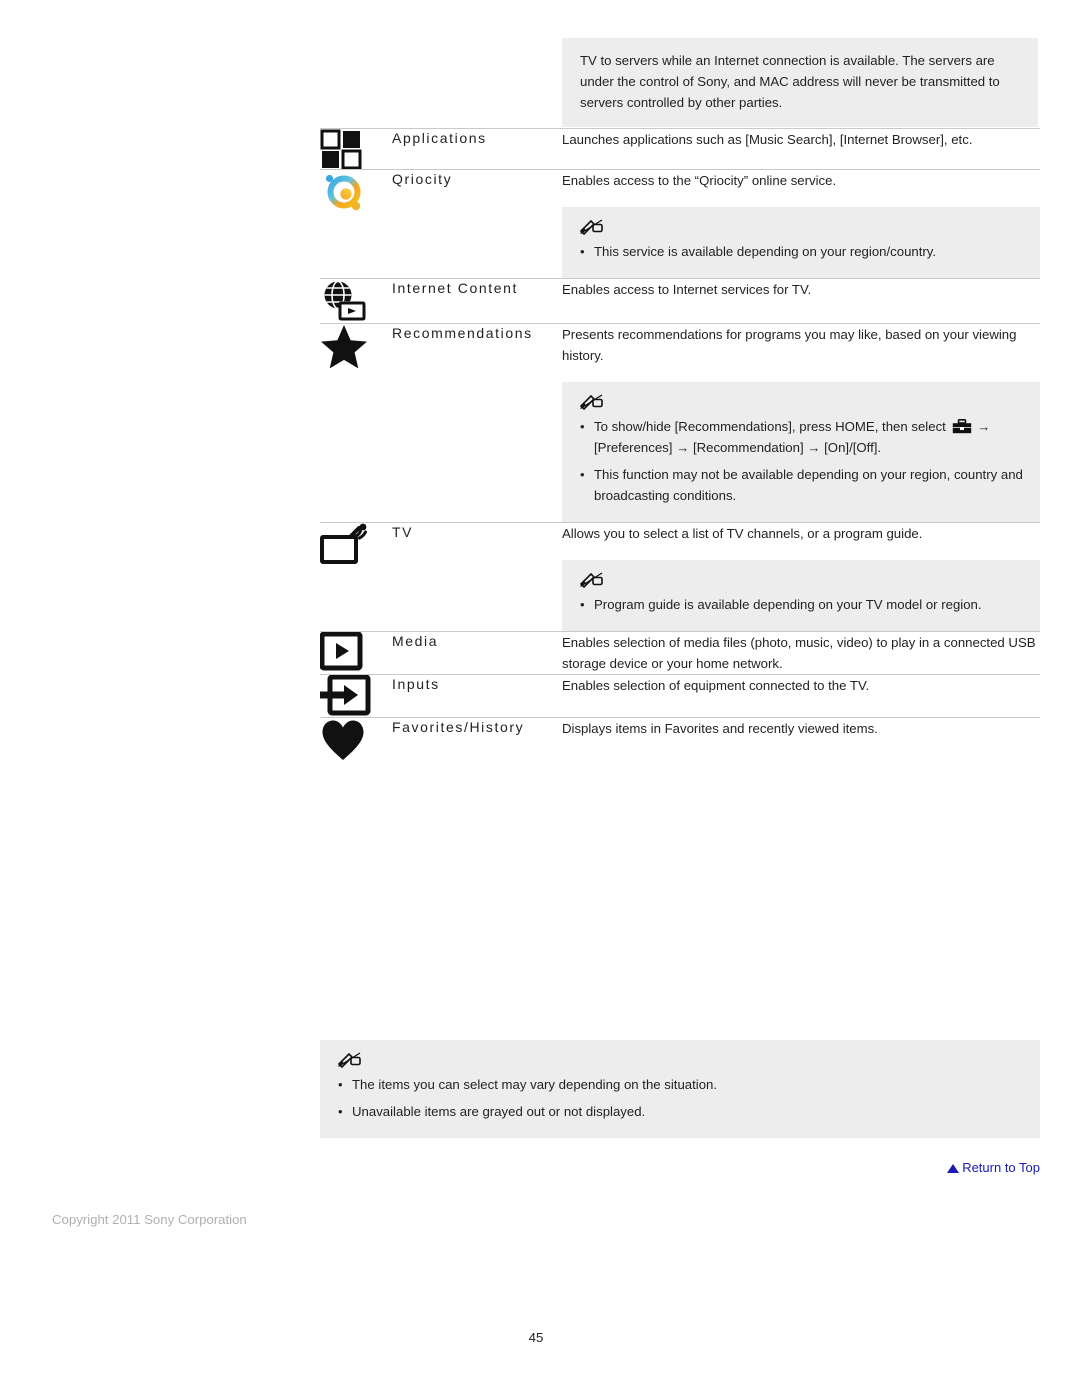 The width and height of the screenshot is (1080, 1397). Describe the element at coordinates (477, 423) in the screenshot. I see `row-label-cell: Recommendations` at that location.